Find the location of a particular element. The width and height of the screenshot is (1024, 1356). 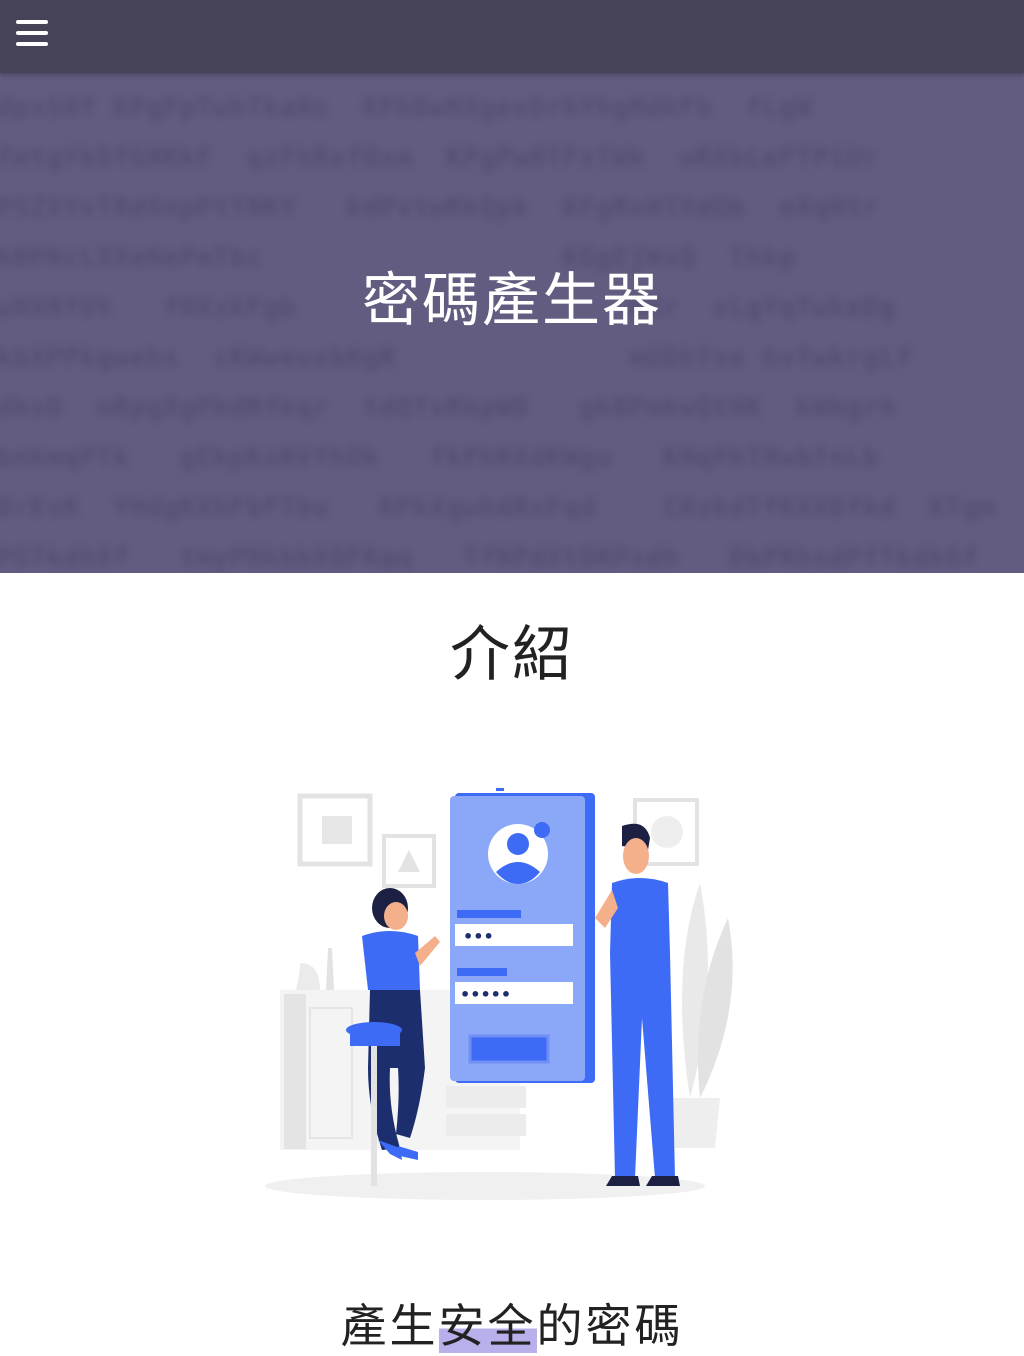

hero-title: 密碼產生器 is located at coordinates (511, 300).